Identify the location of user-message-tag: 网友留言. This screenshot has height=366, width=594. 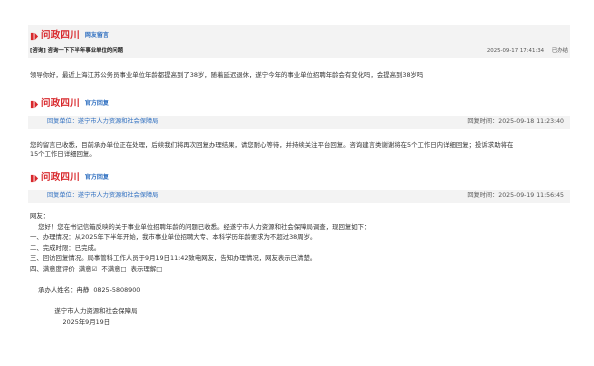
(96, 36).